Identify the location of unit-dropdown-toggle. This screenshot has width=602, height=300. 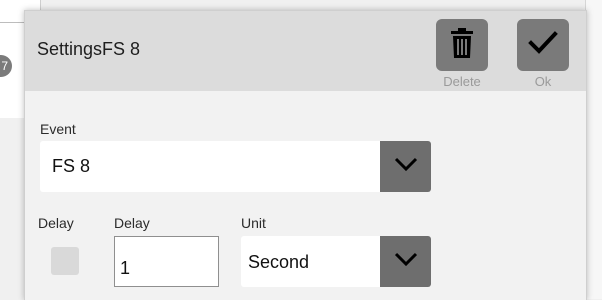
(405, 261).